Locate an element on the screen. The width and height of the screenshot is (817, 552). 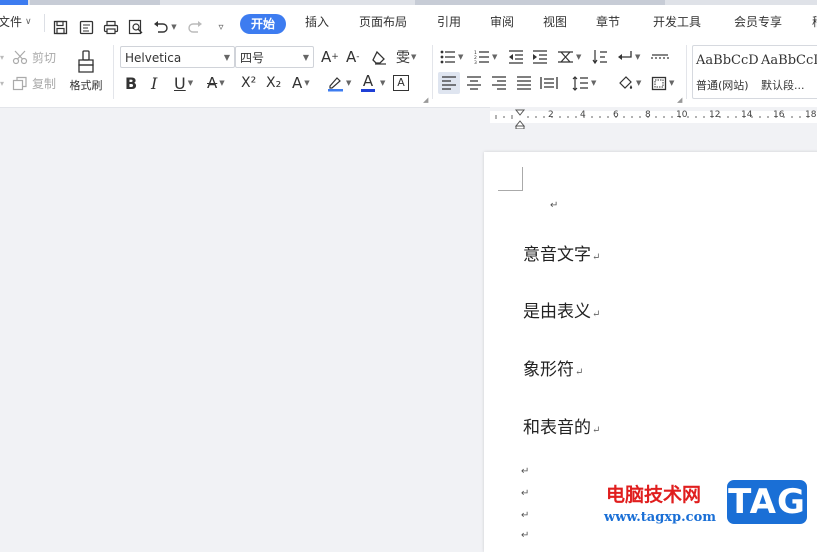
tab-developer-tools: 开发工具 is located at coordinates (677, 22).